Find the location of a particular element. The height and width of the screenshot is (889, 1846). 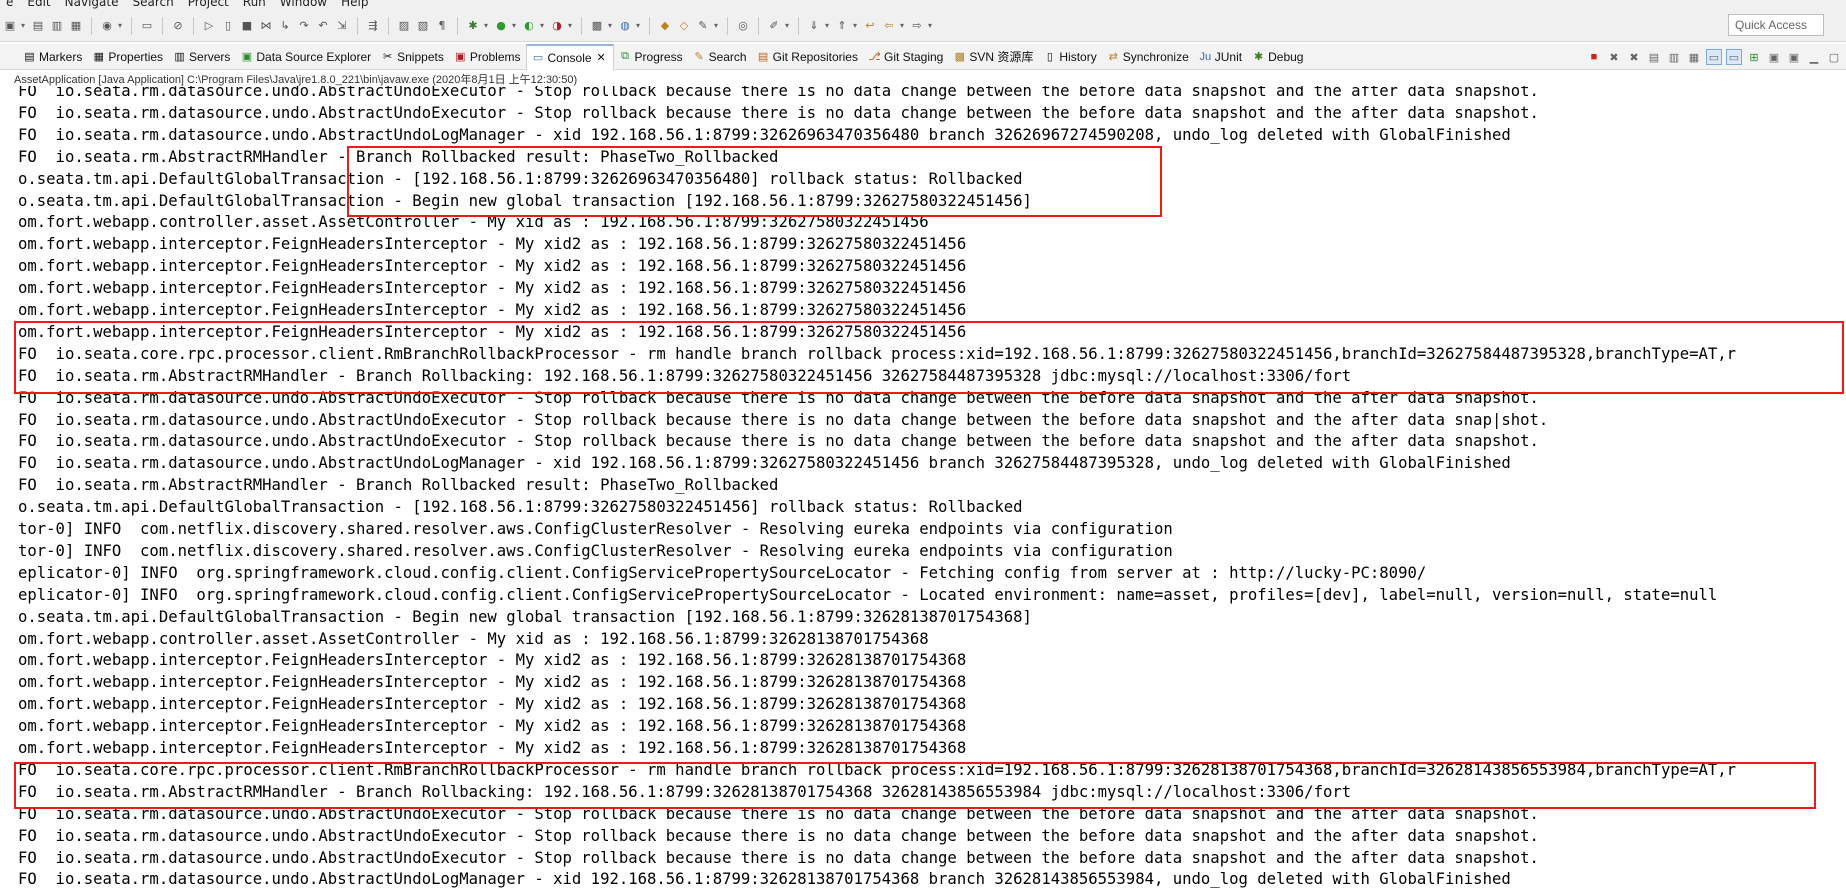

prev-annotation-dropdown-icon: ▾ is located at coordinates (856, 25).